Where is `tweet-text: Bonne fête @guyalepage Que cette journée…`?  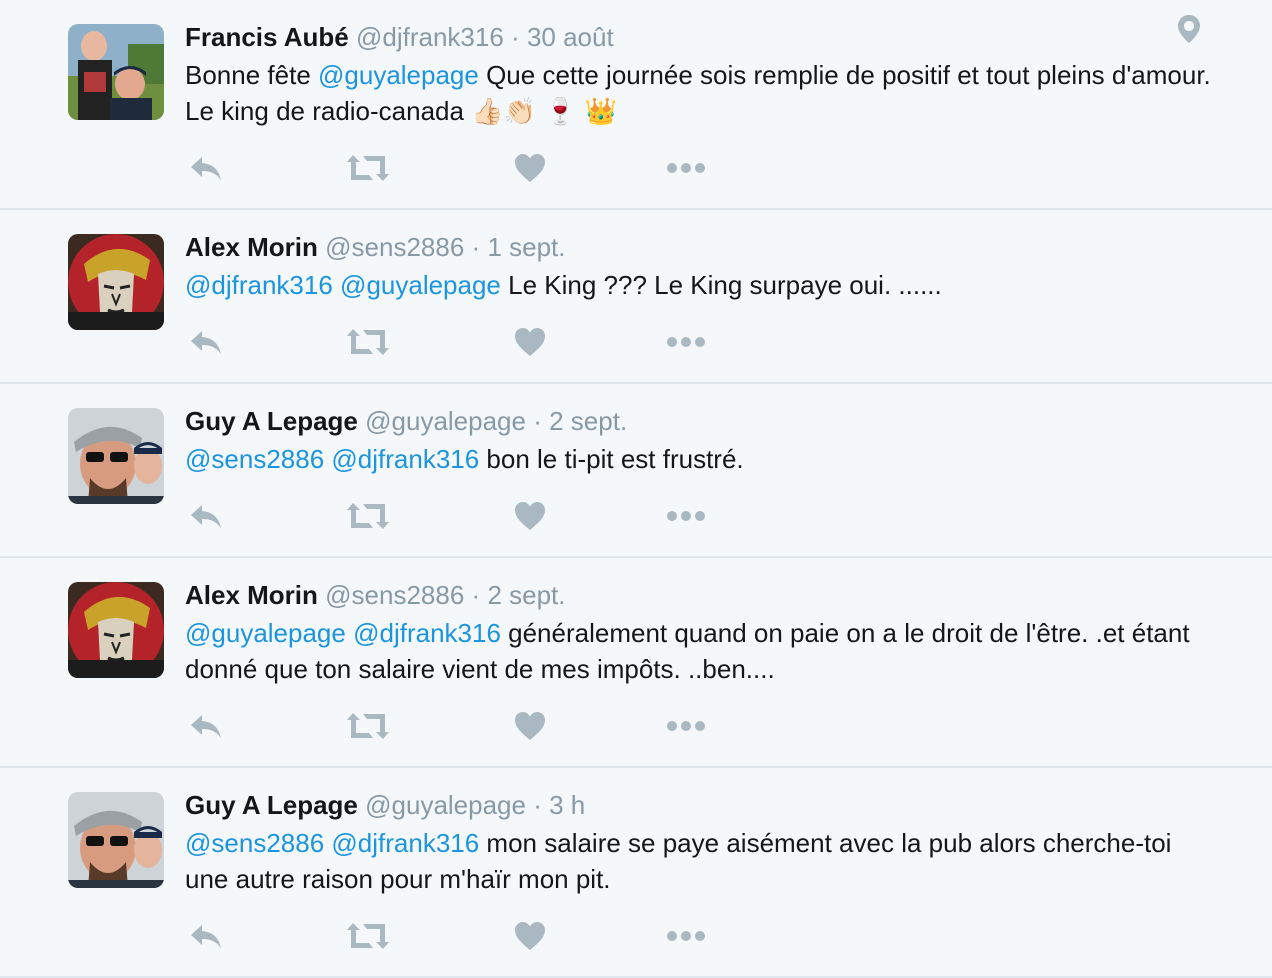
tweet-text: Bonne fête @guyalepage Que cette journée… is located at coordinates (700, 93).